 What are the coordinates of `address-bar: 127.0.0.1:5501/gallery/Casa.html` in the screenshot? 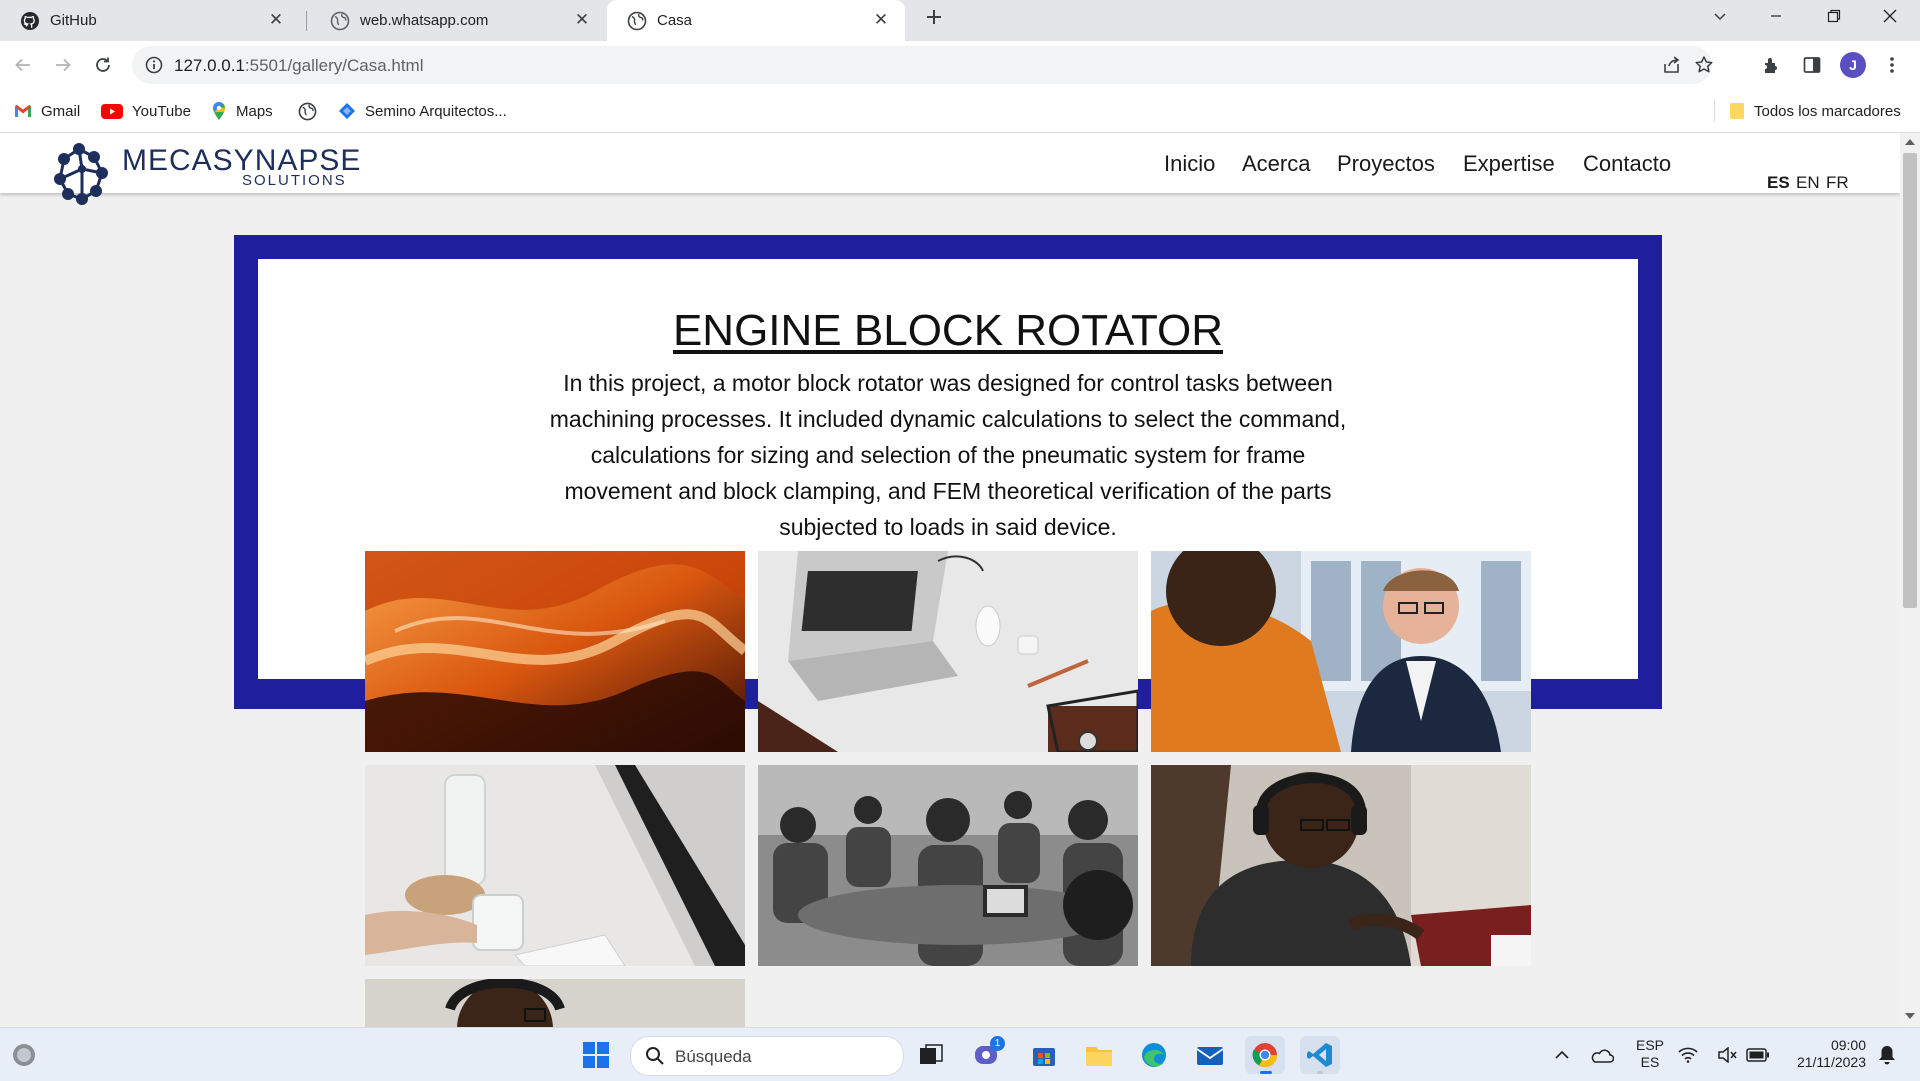 It's located at (923, 65).